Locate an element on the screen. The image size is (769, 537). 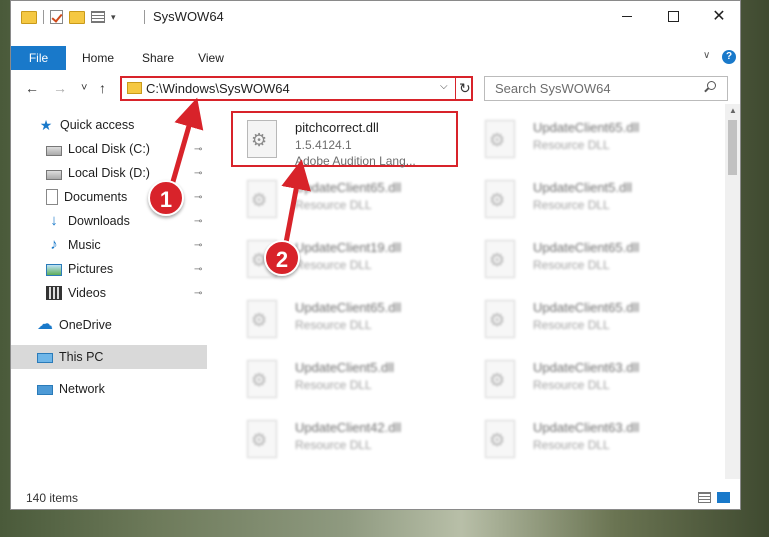
annotation-callout-1: 1 is located at coordinates (166, 198).